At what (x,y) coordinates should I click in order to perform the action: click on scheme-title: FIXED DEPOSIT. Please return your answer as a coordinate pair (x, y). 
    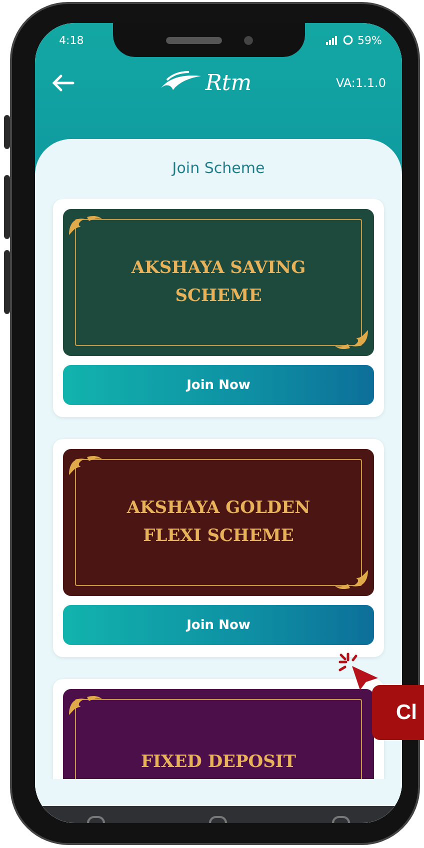
    Looking at the image, I should click on (218, 762).